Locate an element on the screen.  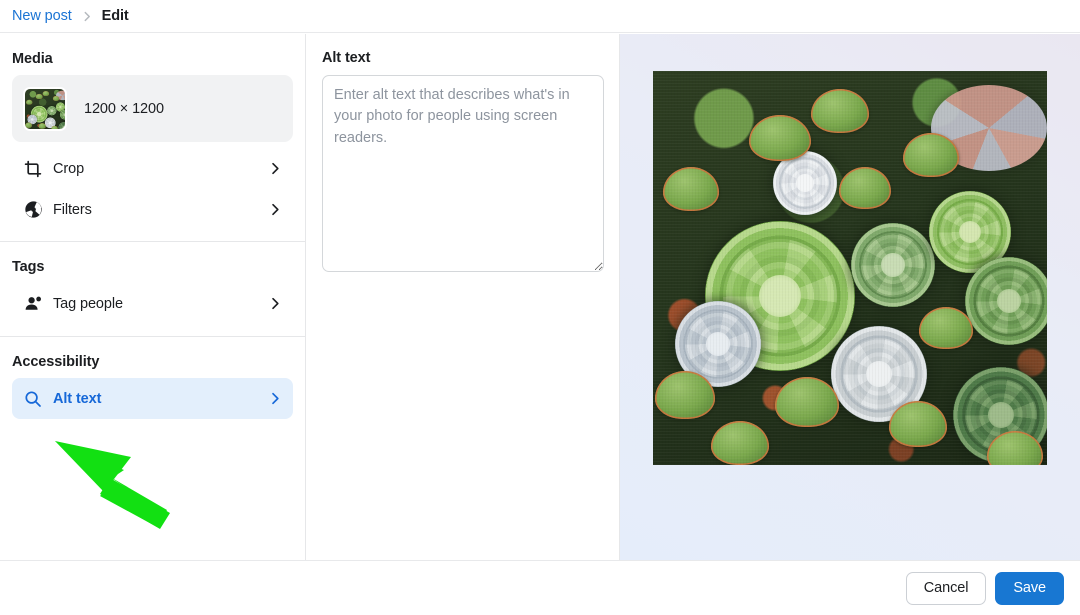
breadcrumb-current-edit: Edit is located at coordinates (115, 16).